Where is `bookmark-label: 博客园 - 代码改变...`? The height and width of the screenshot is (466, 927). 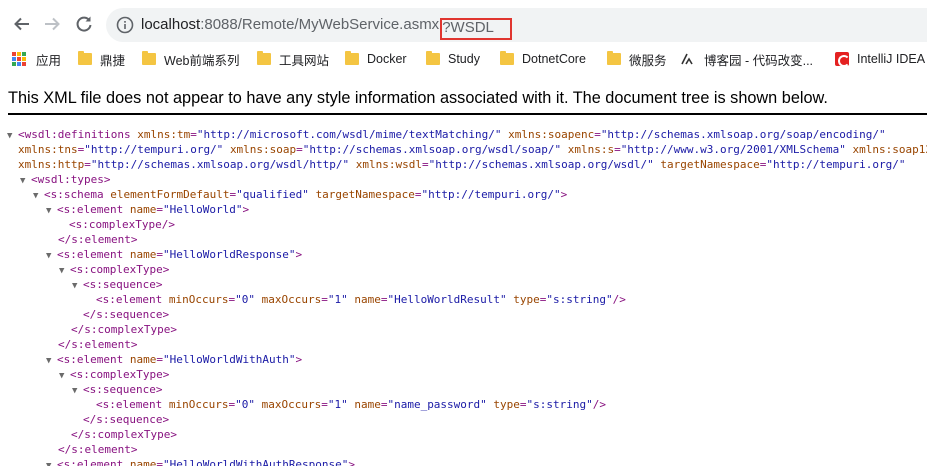 bookmark-label: 博客园 - 代码改变... is located at coordinates (759, 60).